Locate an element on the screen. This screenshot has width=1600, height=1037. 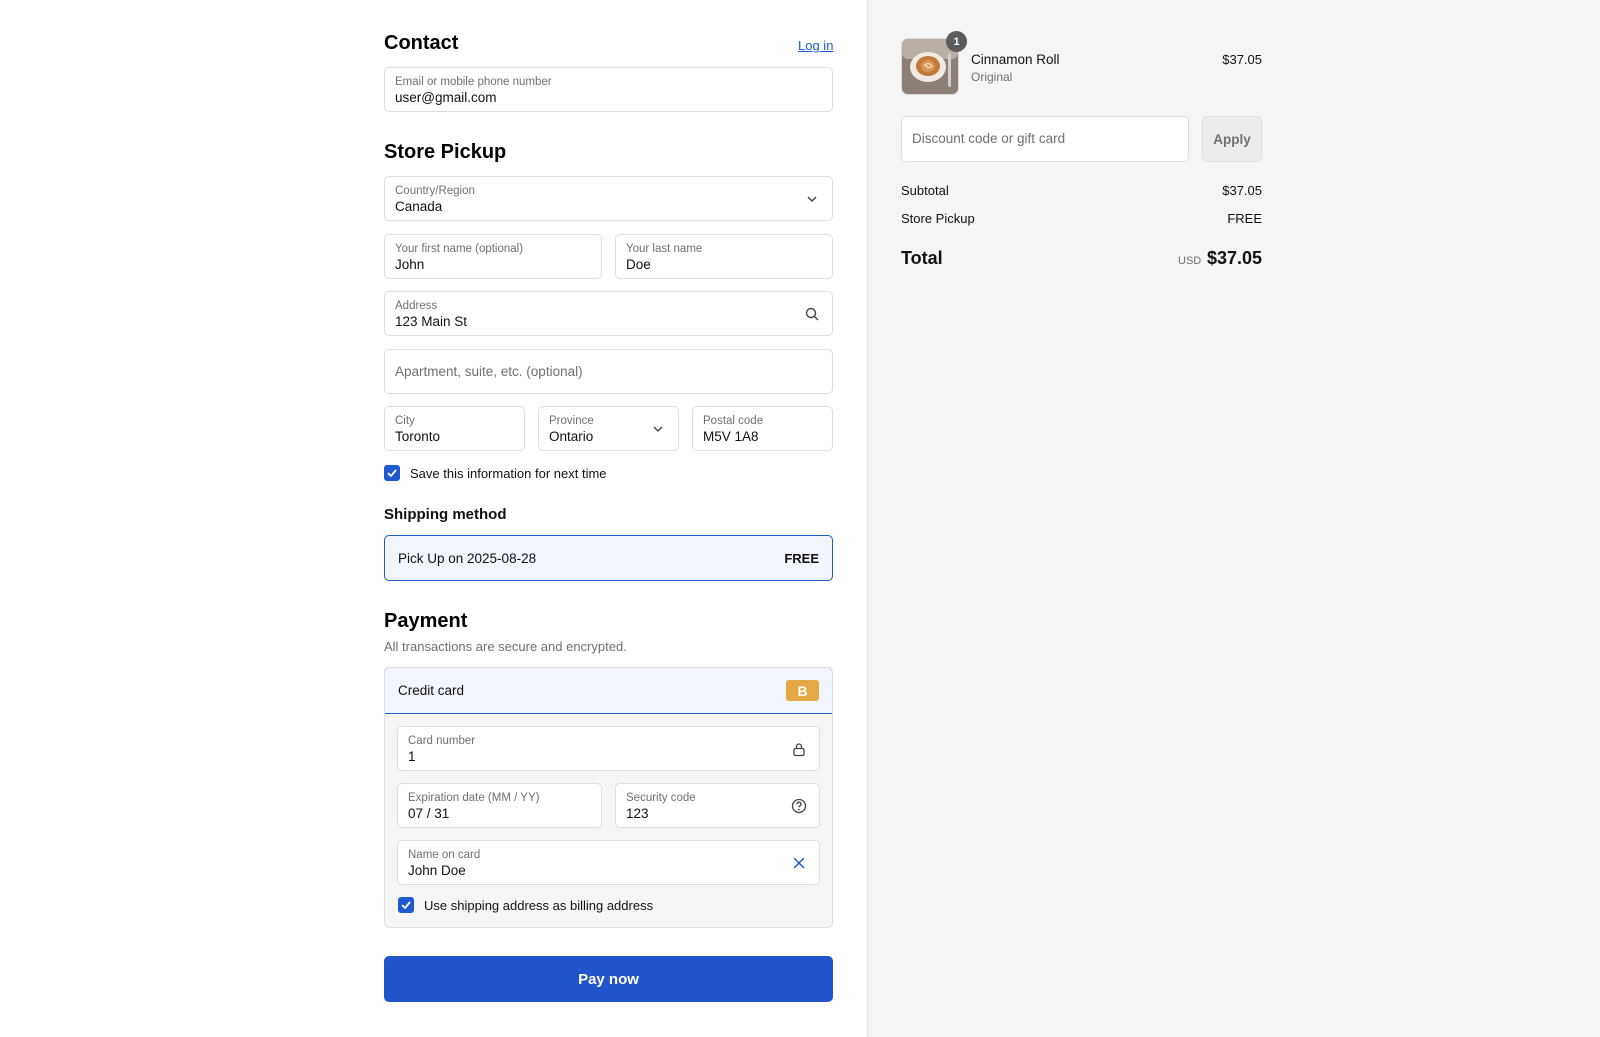
apartment-field: Apartment, suite, etc. (optional) is located at coordinates (608, 371).